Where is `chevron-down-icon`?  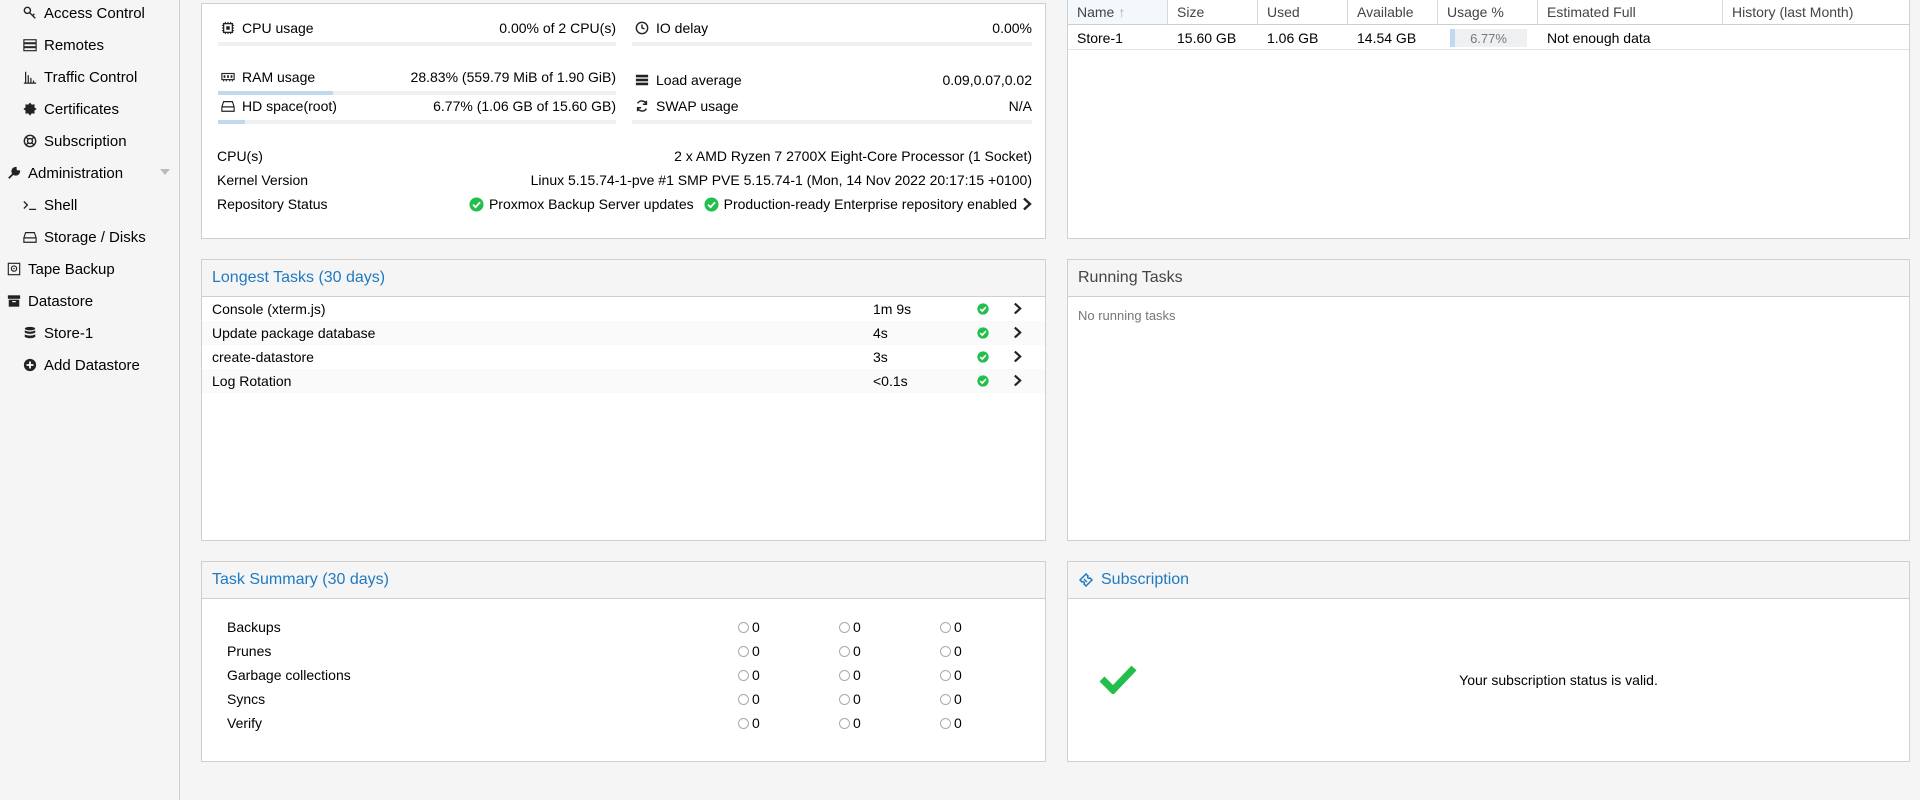 chevron-down-icon is located at coordinates (165, 172).